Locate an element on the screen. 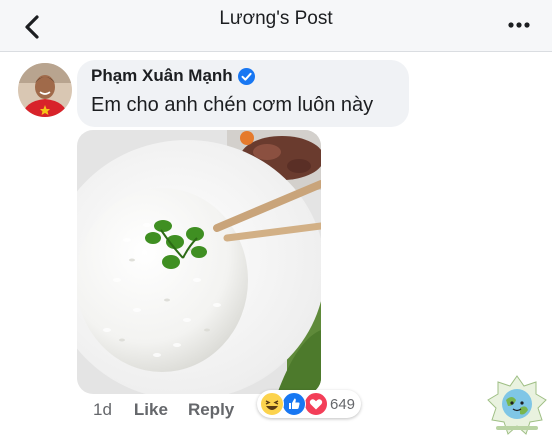  reply-button: Reply is located at coordinates (211, 410).